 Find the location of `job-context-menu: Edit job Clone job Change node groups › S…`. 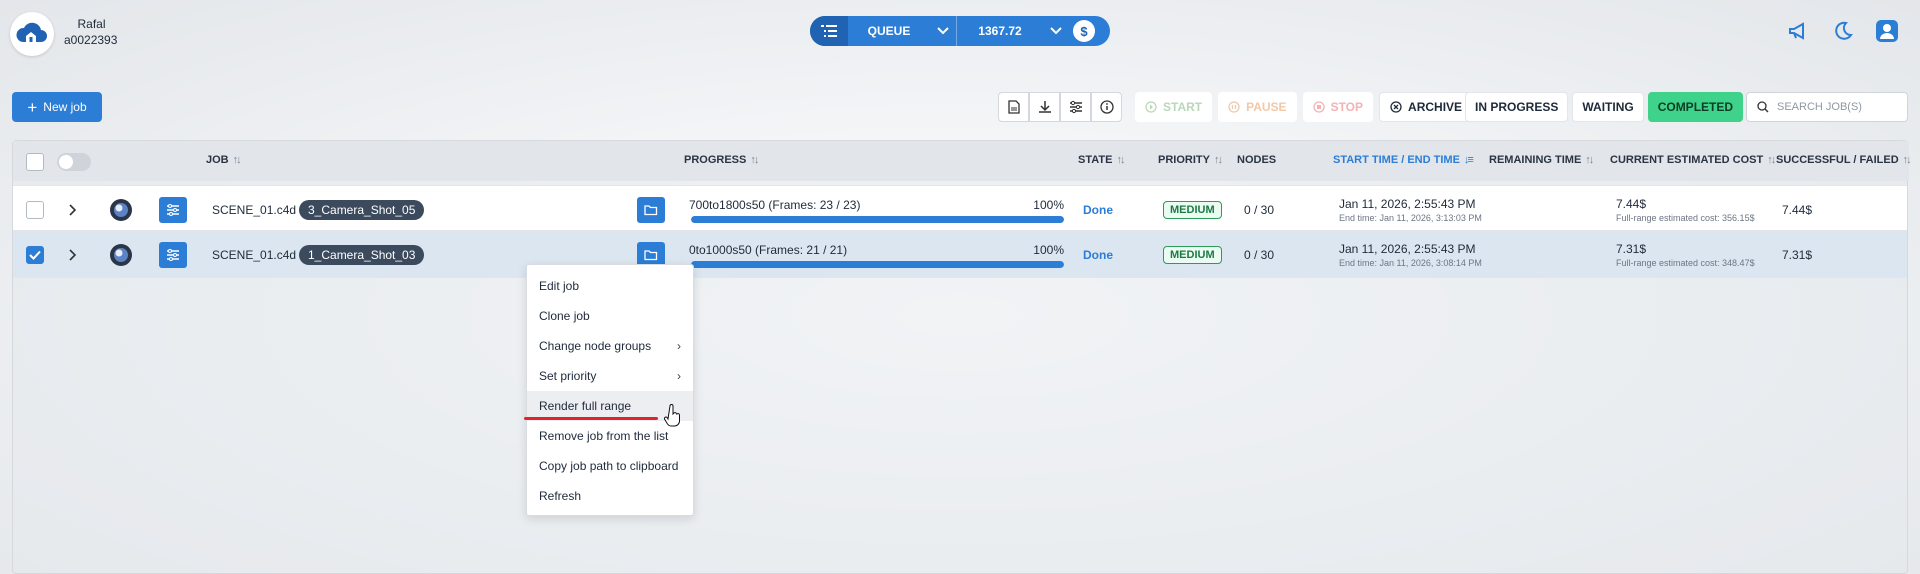

job-context-menu: Edit job Clone job Change node groups › S… is located at coordinates (610, 390).